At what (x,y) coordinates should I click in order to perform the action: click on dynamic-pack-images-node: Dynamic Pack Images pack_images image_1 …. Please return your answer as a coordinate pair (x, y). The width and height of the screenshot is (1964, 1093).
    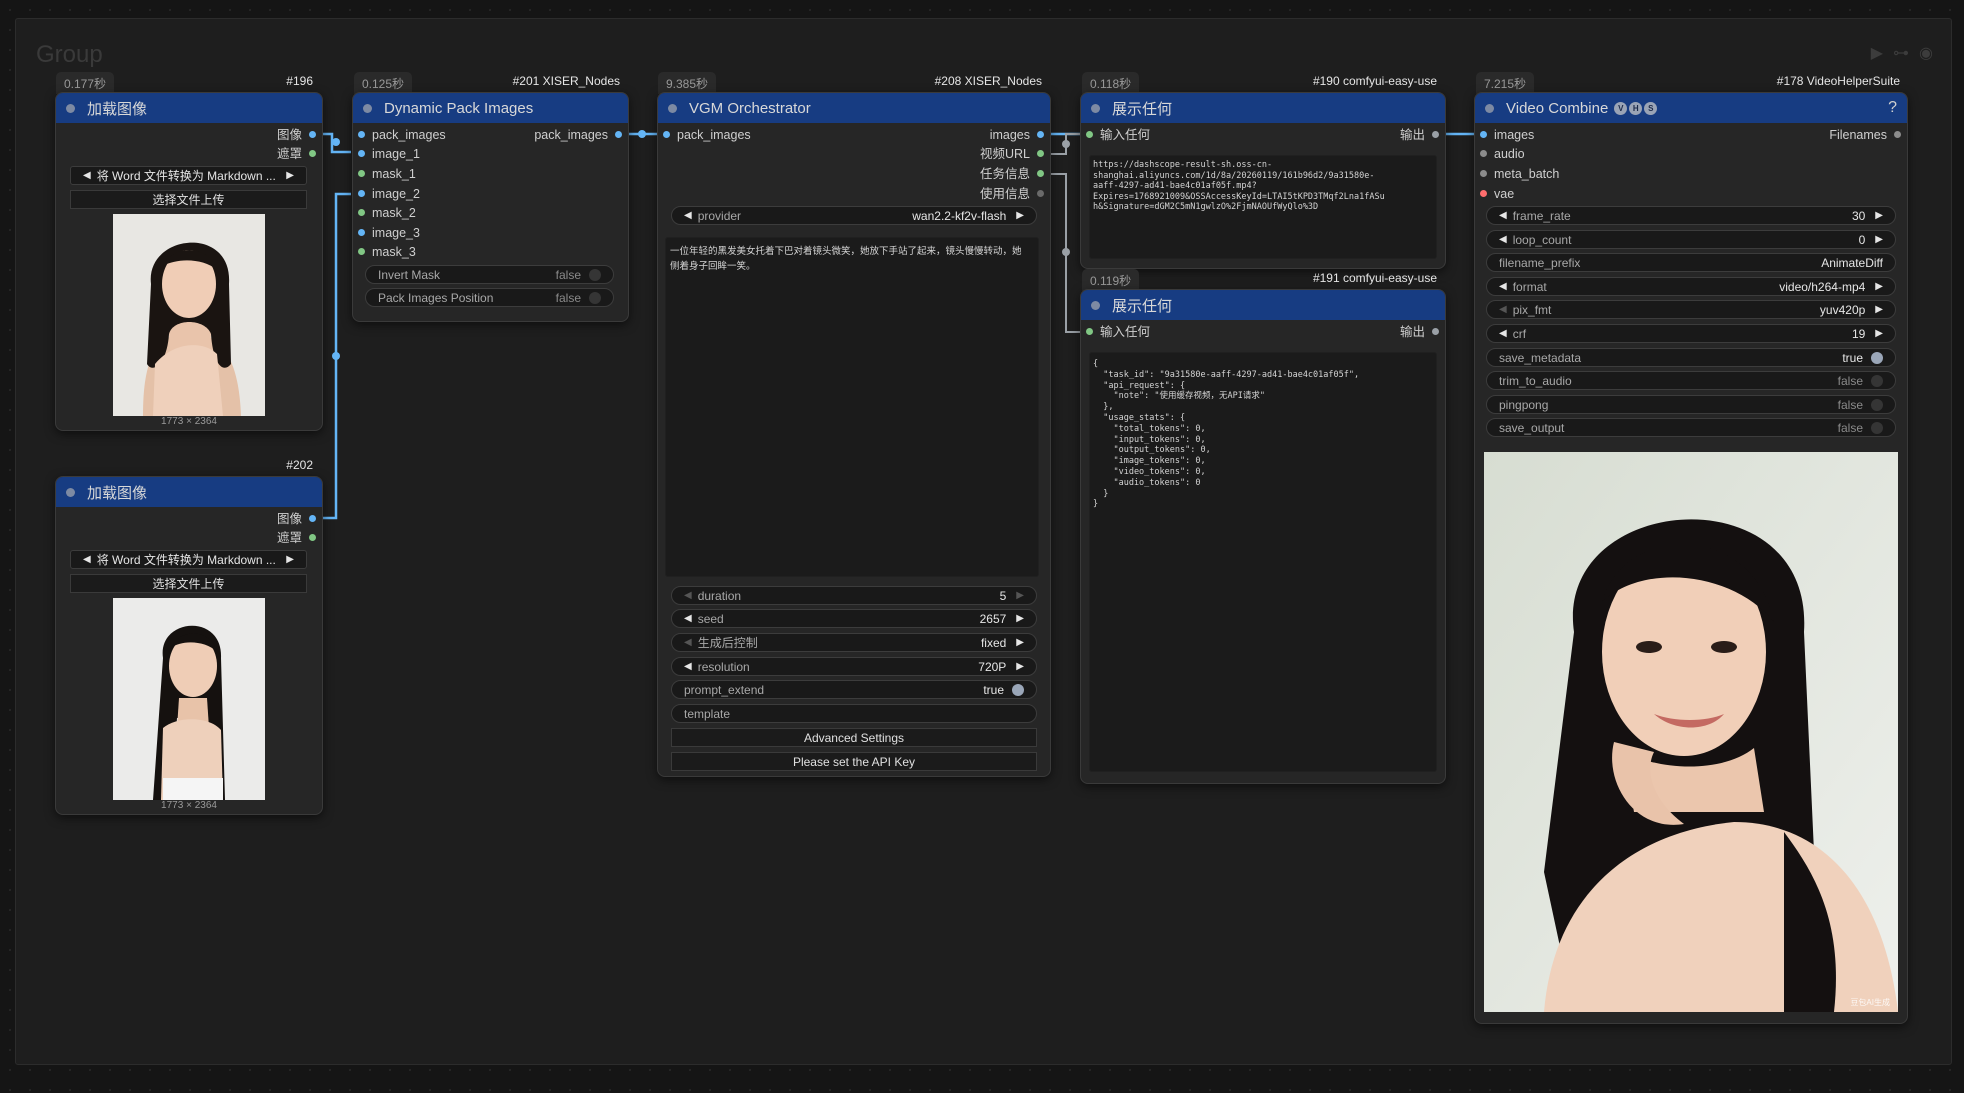
    Looking at the image, I should click on (490, 207).